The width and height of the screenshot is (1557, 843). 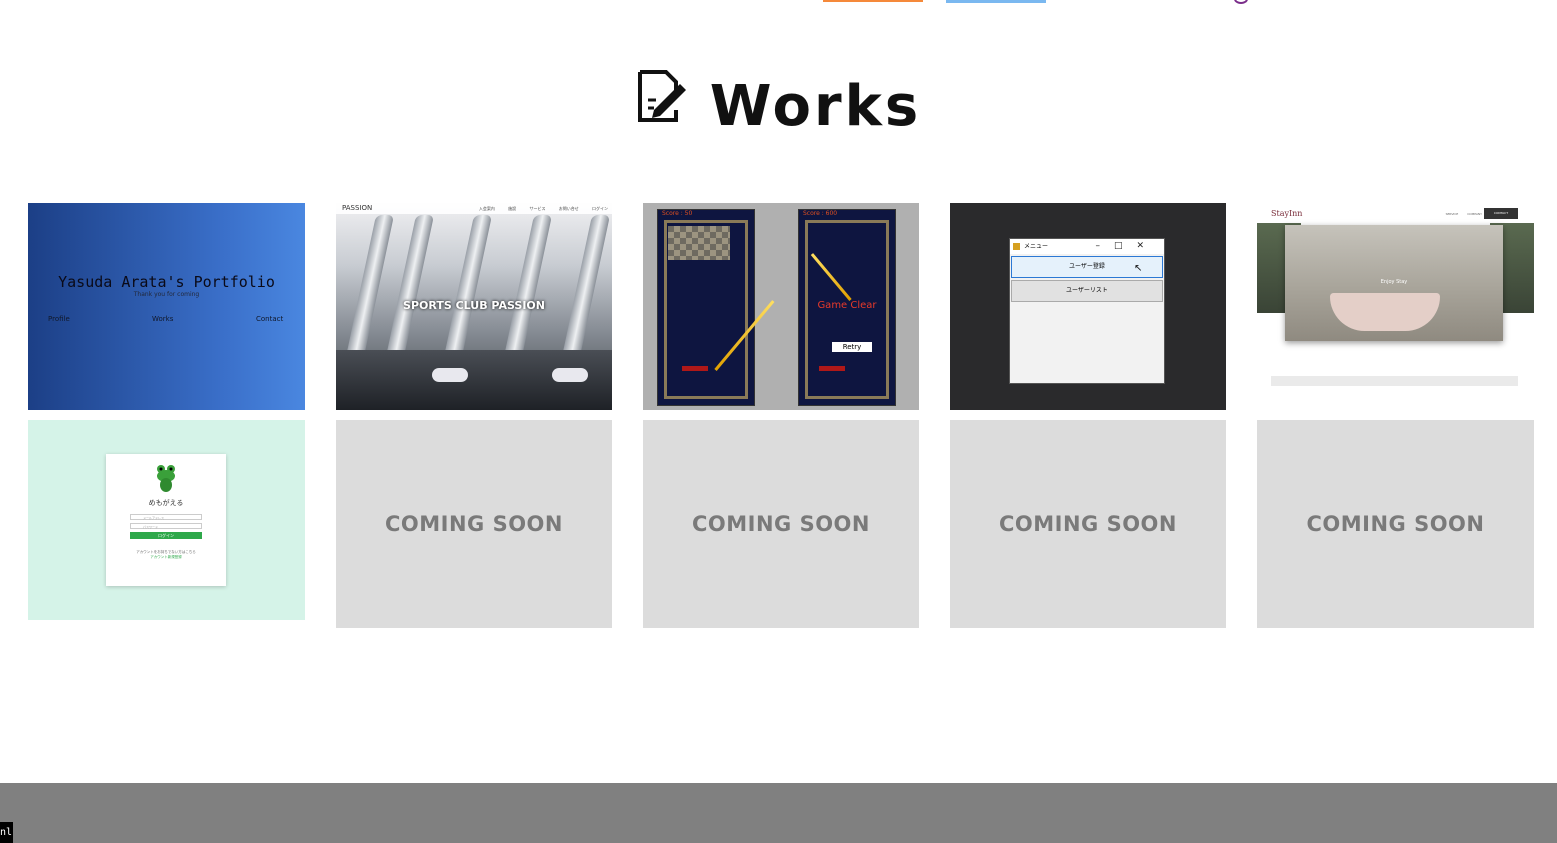 I want to click on stayinn-logo: StayInn, so click(x=1287, y=213).